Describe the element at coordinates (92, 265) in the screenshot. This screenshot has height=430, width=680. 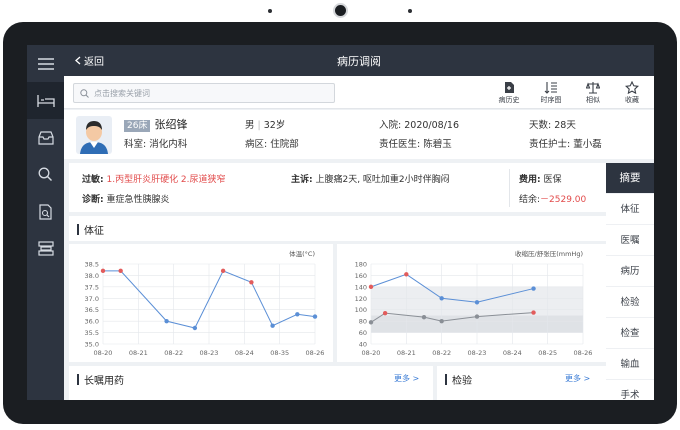
I see `y-tick-label: 38.5` at that location.